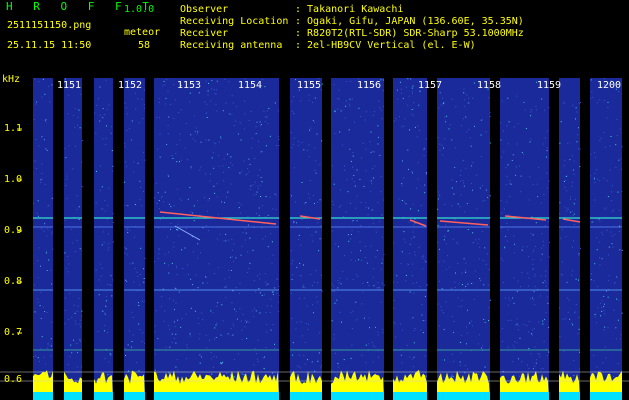 The width and height of the screenshot is (629, 400). I want to click on x-tick-label: 1155, so click(309, 85).